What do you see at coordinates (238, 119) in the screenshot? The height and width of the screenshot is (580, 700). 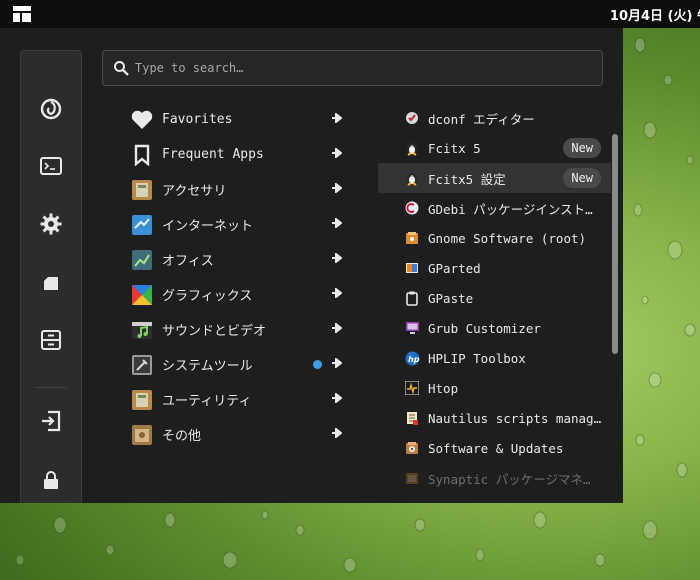 I see `category-favorites: Favorites` at bounding box center [238, 119].